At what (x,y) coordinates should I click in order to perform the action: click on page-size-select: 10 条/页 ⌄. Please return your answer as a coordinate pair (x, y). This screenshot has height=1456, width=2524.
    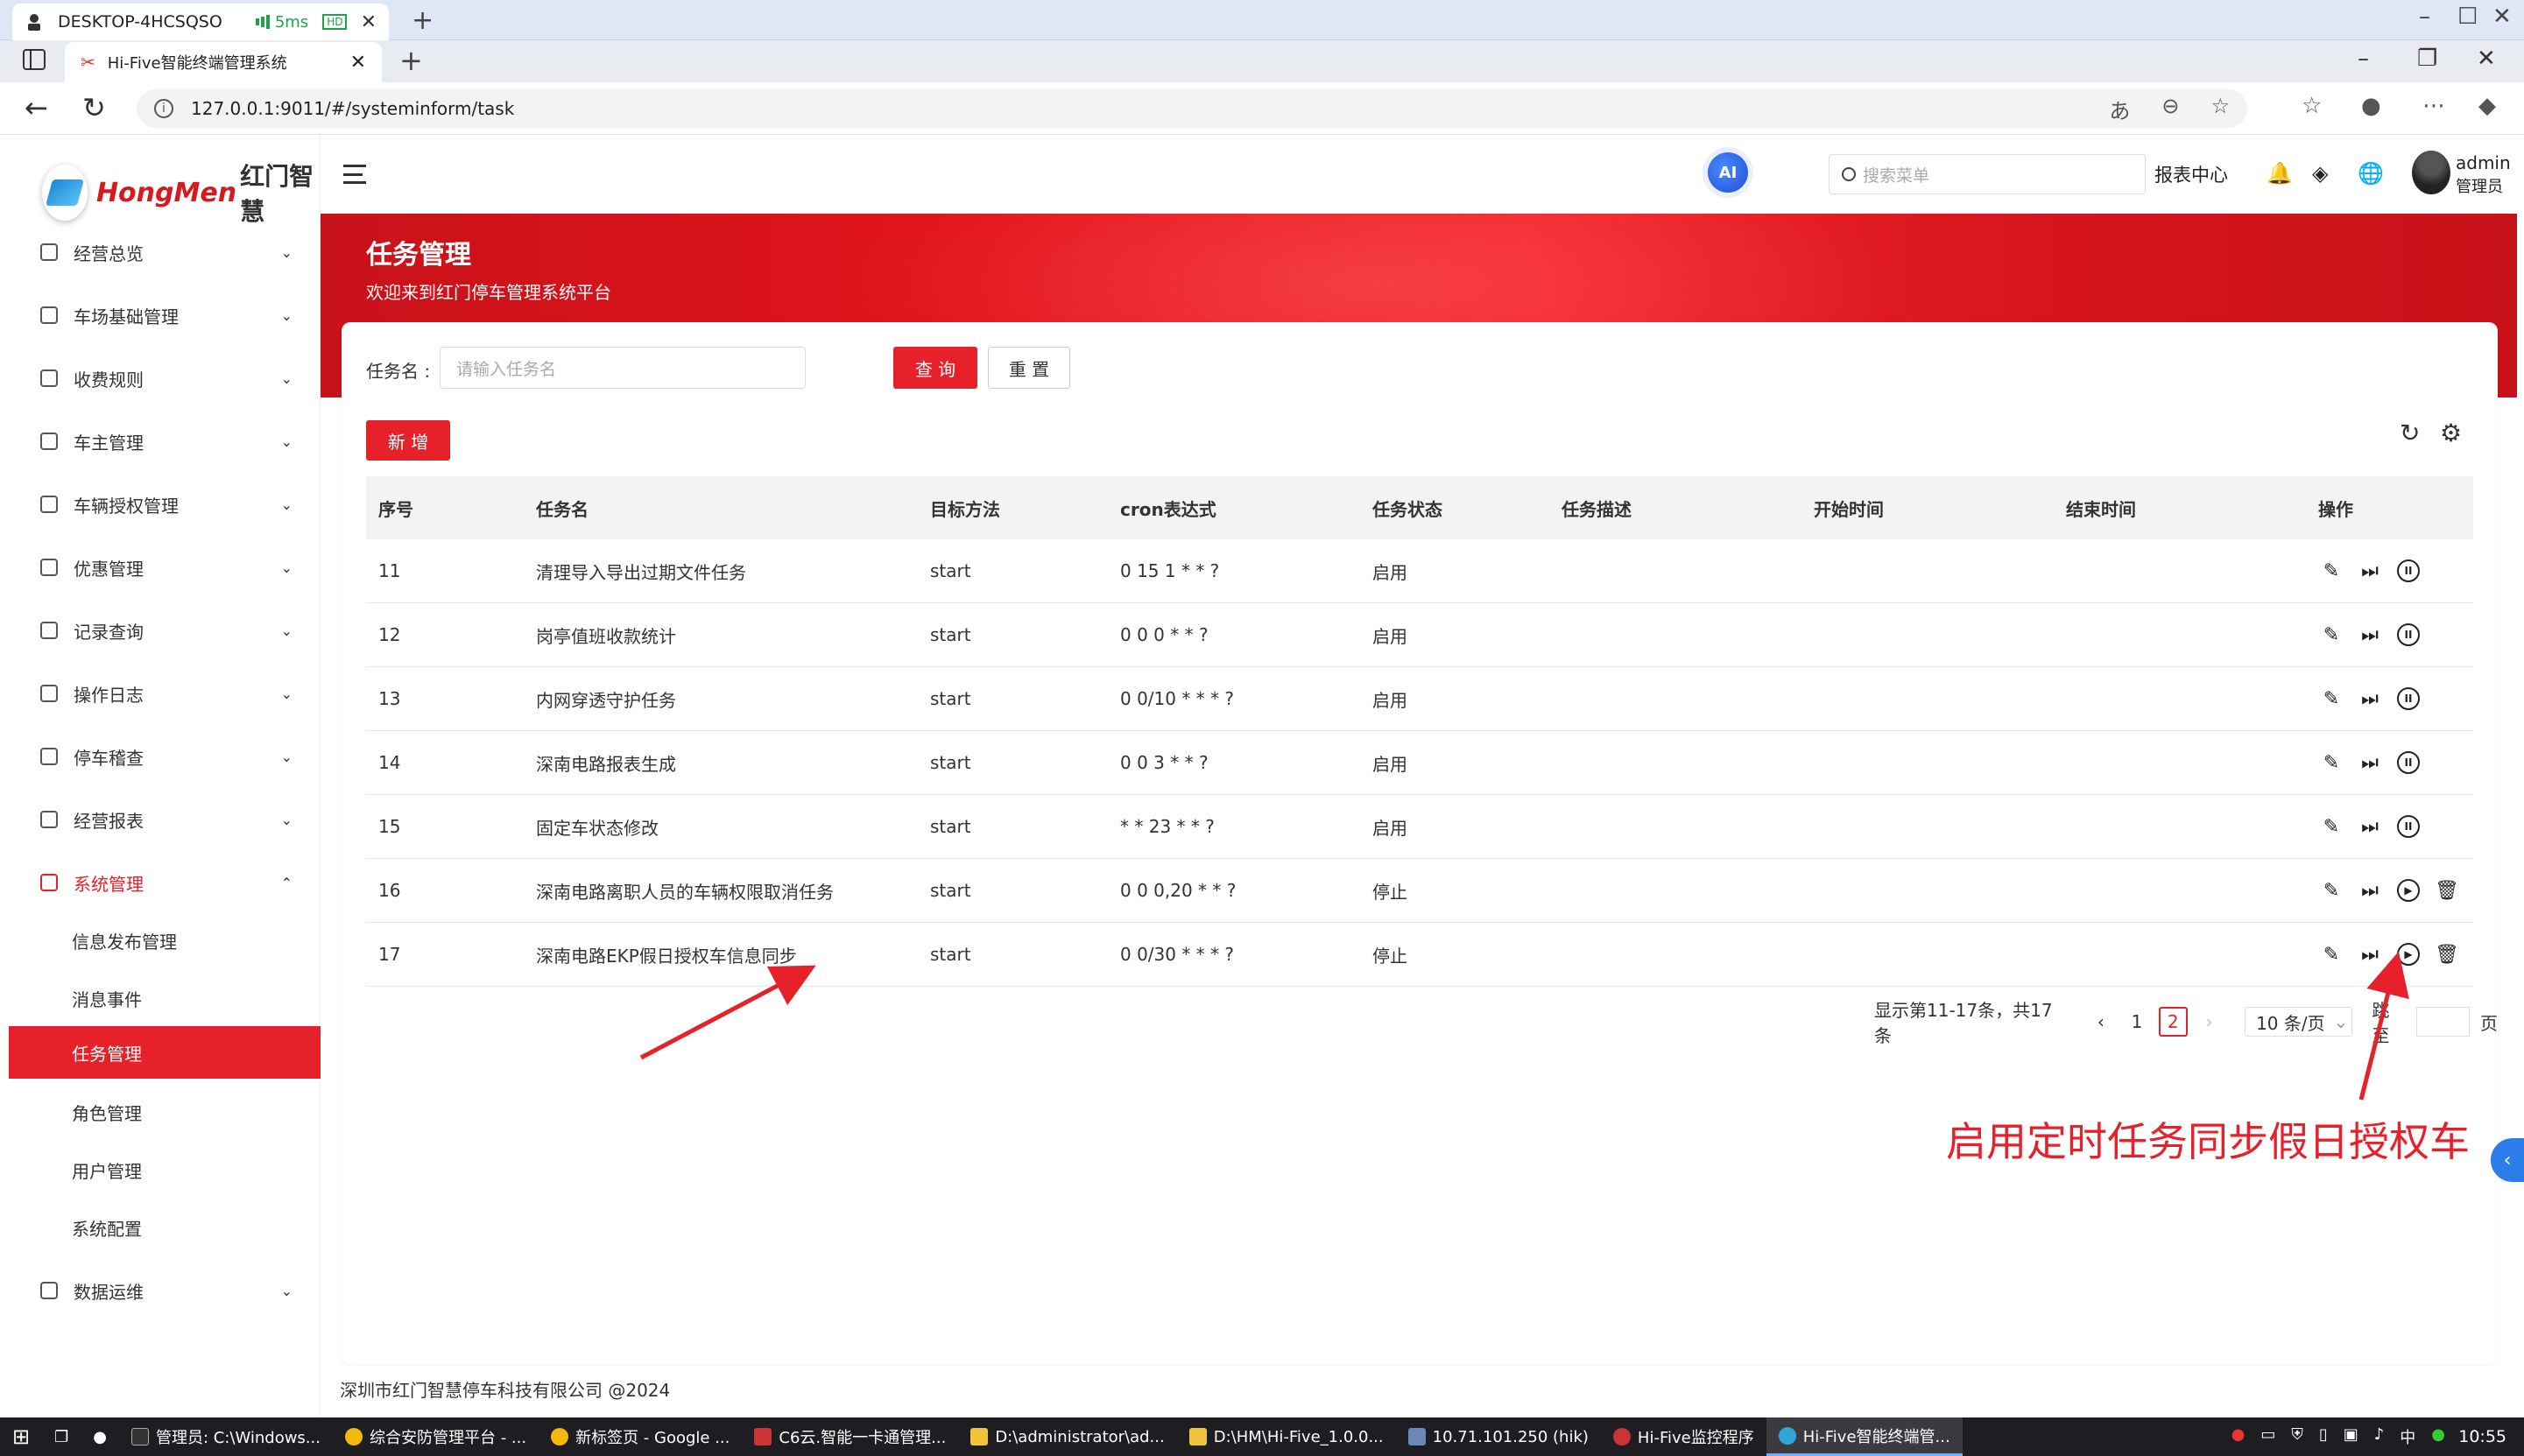
    Looking at the image, I should click on (2299, 1022).